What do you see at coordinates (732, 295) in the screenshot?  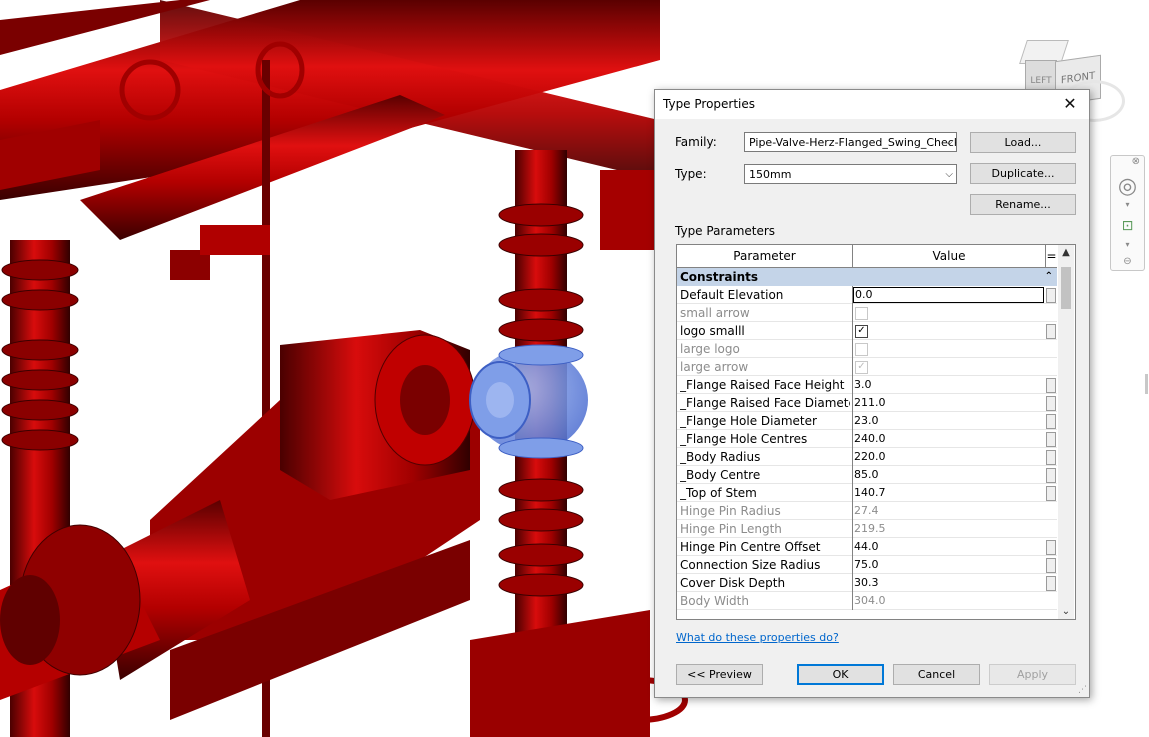 I see `parameter-name: Default Elevation` at bounding box center [732, 295].